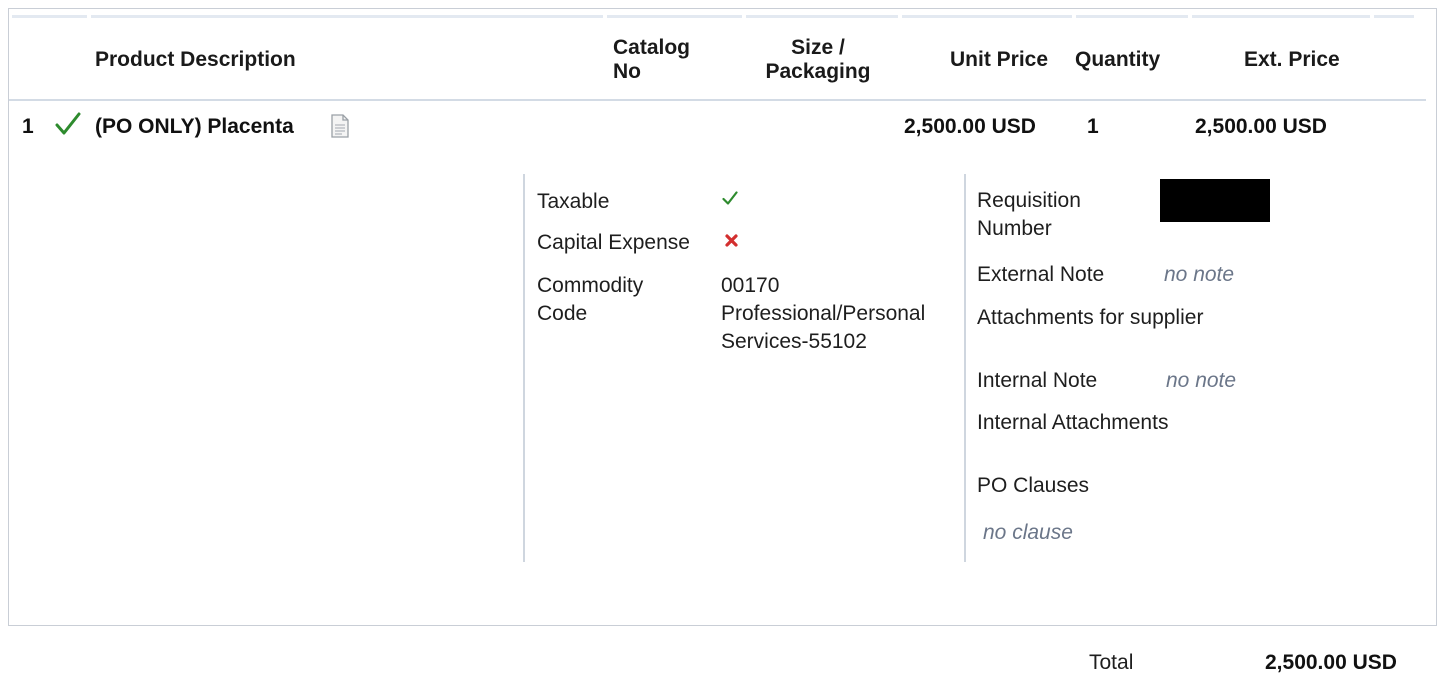 The width and height of the screenshot is (1445, 692). What do you see at coordinates (195, 60) in the screenshot?
I see `header-product-description: Product Description` at bounding box center [195, 60].